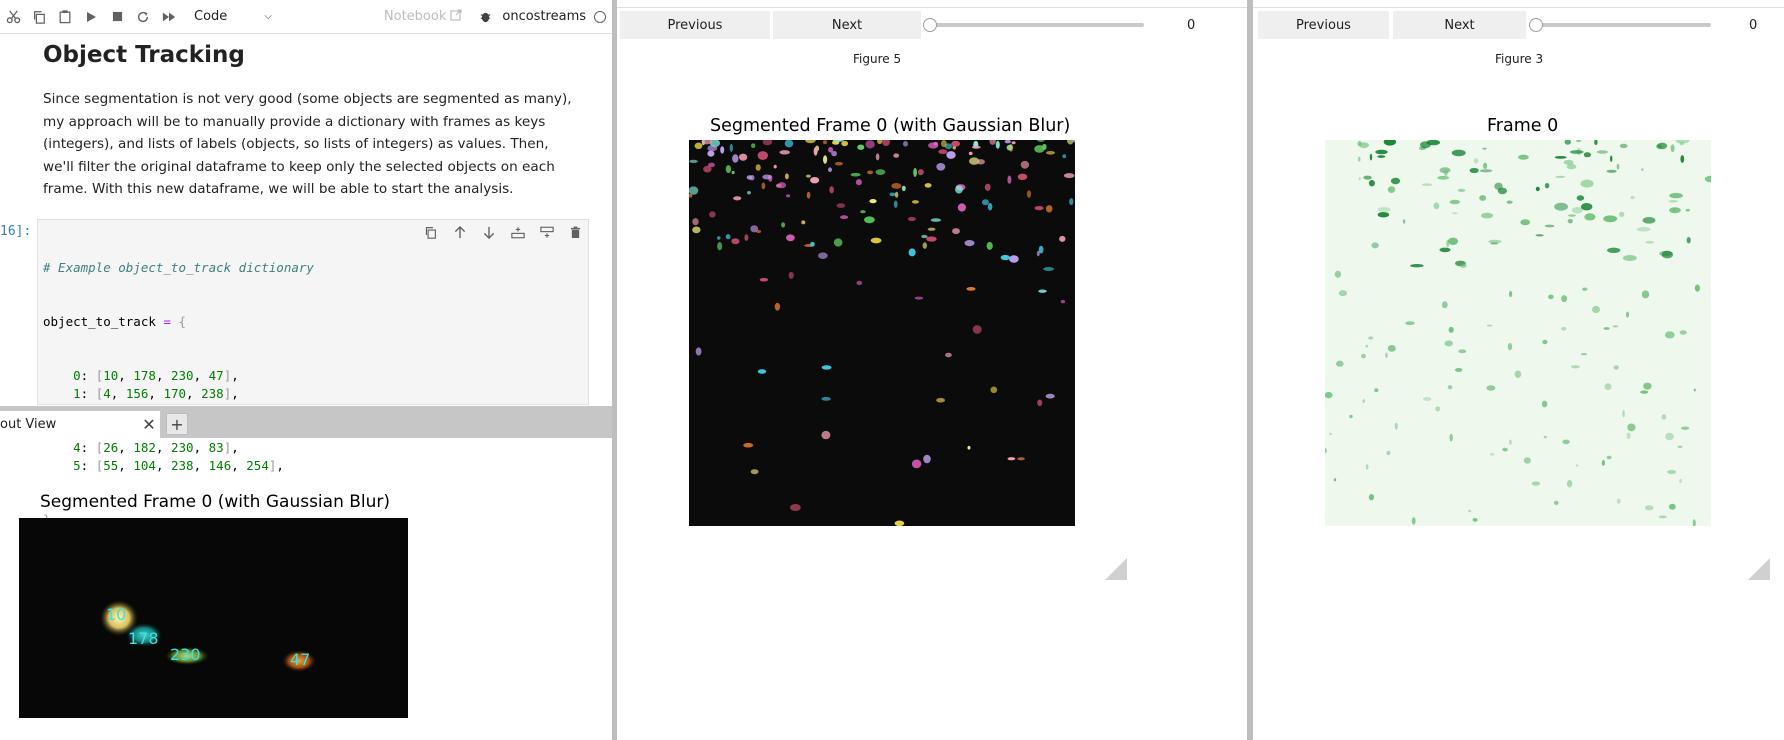  Describe the element at coordinates (117, 17) in the screenshot. I see `stop-icon` at that location.